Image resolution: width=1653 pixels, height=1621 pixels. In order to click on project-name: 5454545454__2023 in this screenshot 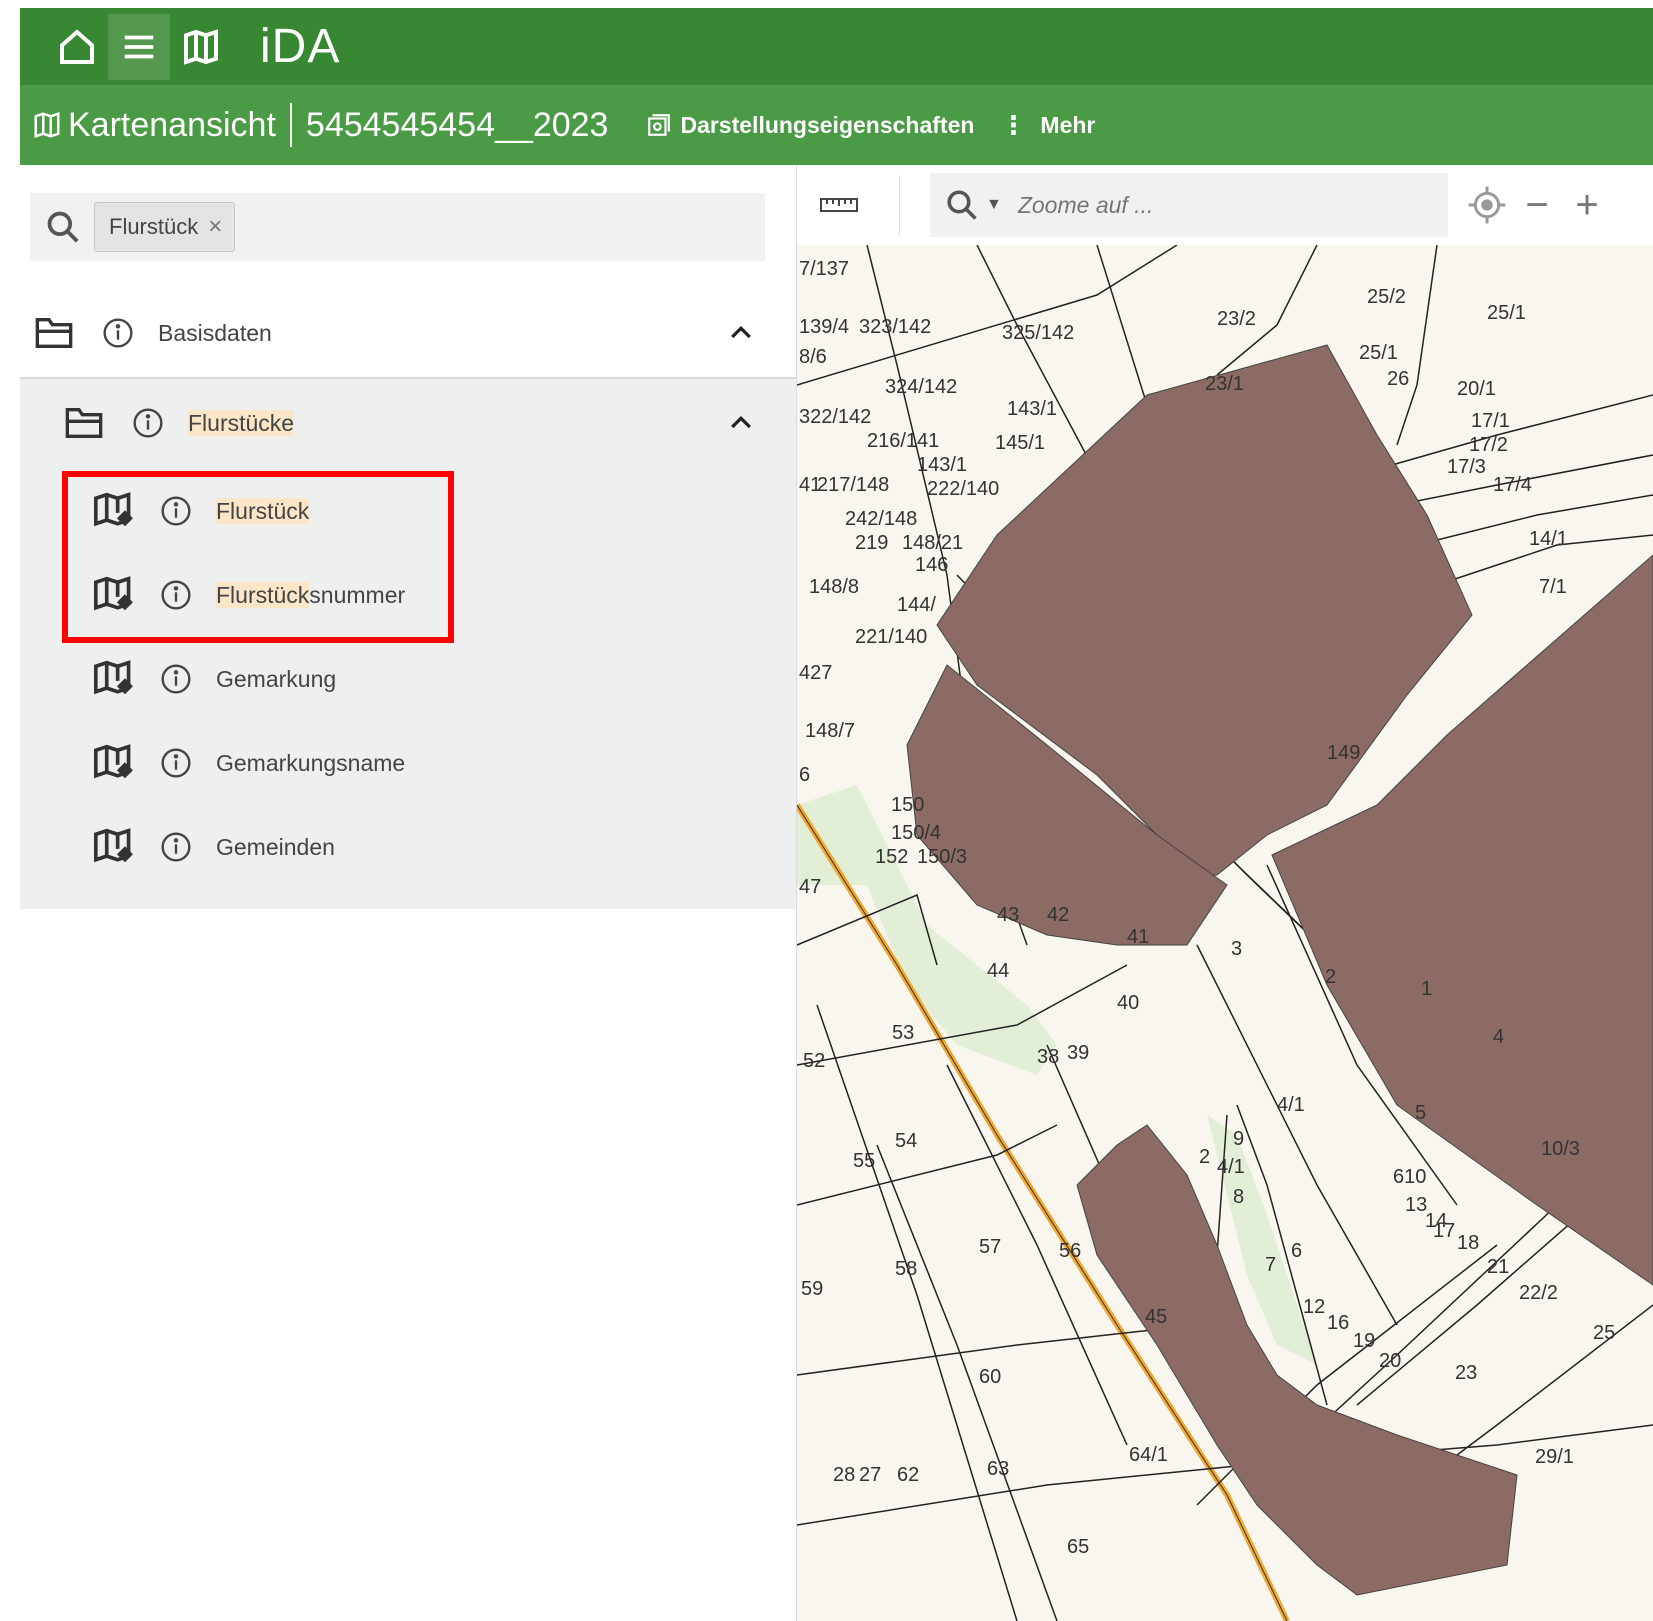, I will do `click(457, 124)`.